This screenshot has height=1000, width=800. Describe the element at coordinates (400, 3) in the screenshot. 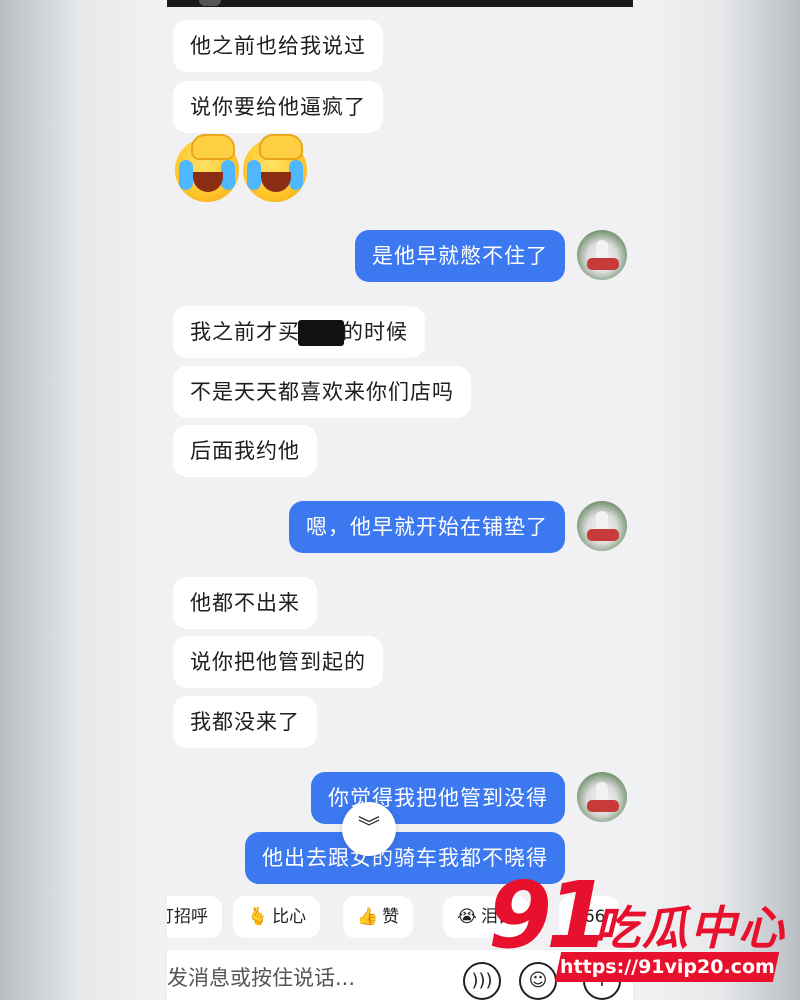

I see `status-bar` at that location.